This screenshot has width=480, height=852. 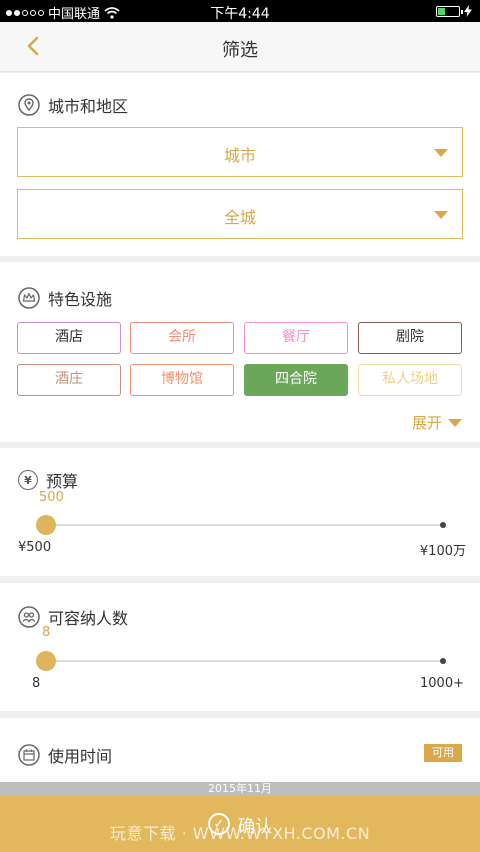 What do you see at coordinates (69, 380) in the screenshot?
I see `facility-tag: 酒庄` at bounding box center [69, 380].